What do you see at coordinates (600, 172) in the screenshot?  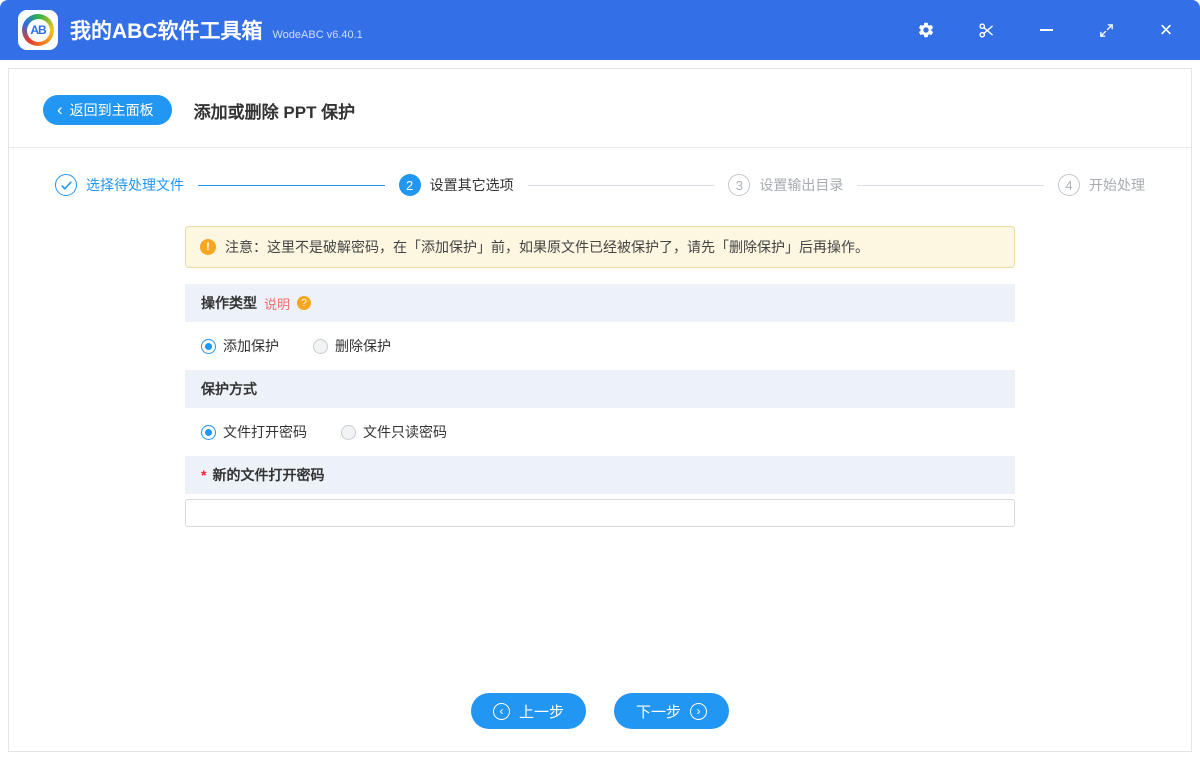 I see `step-indicator: 选择待处理文件 2 设置其它选项 3 设置输出目录 4 开始处理` at bounding box center [600, 172].